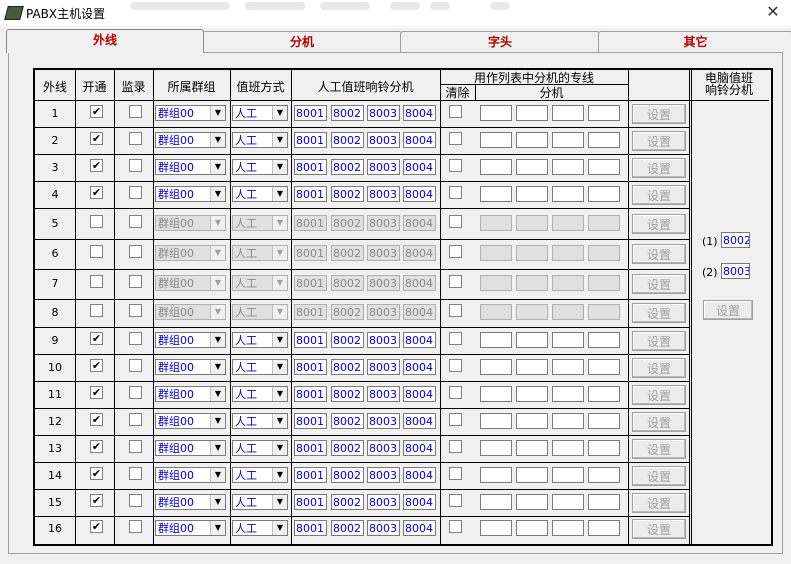 The height and width of the screenshot is (564, 791). What do you see at coordinates (694, 41) in the screenshot?
I see `tab-other: 其它` at bounding box center [694, 41].